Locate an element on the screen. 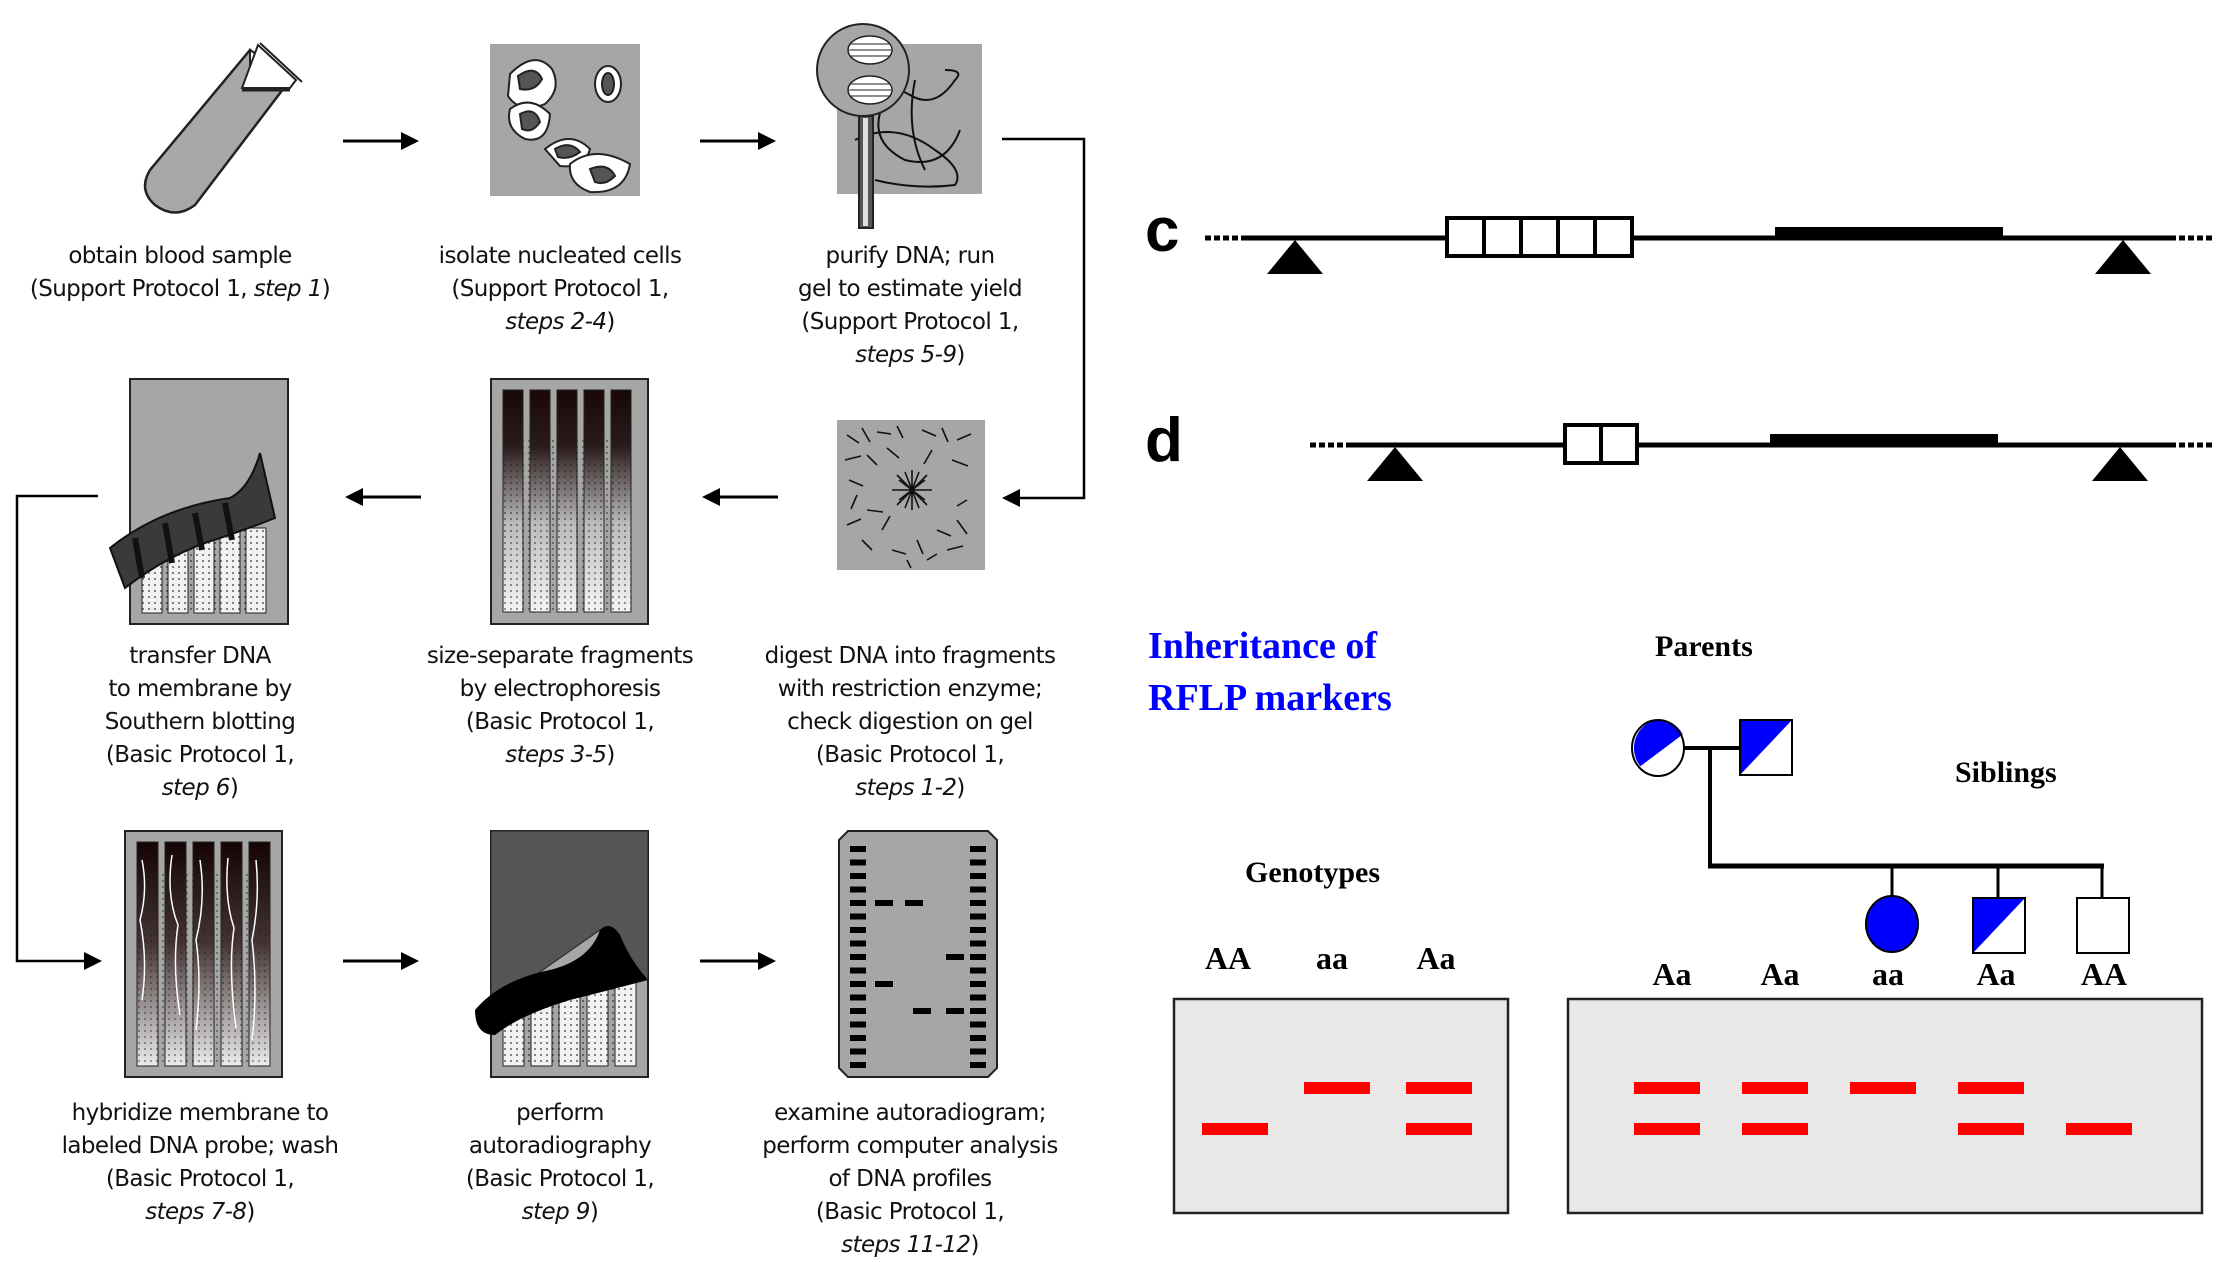  caption-line: by electrophoresis is located at coordinates (560, 689).